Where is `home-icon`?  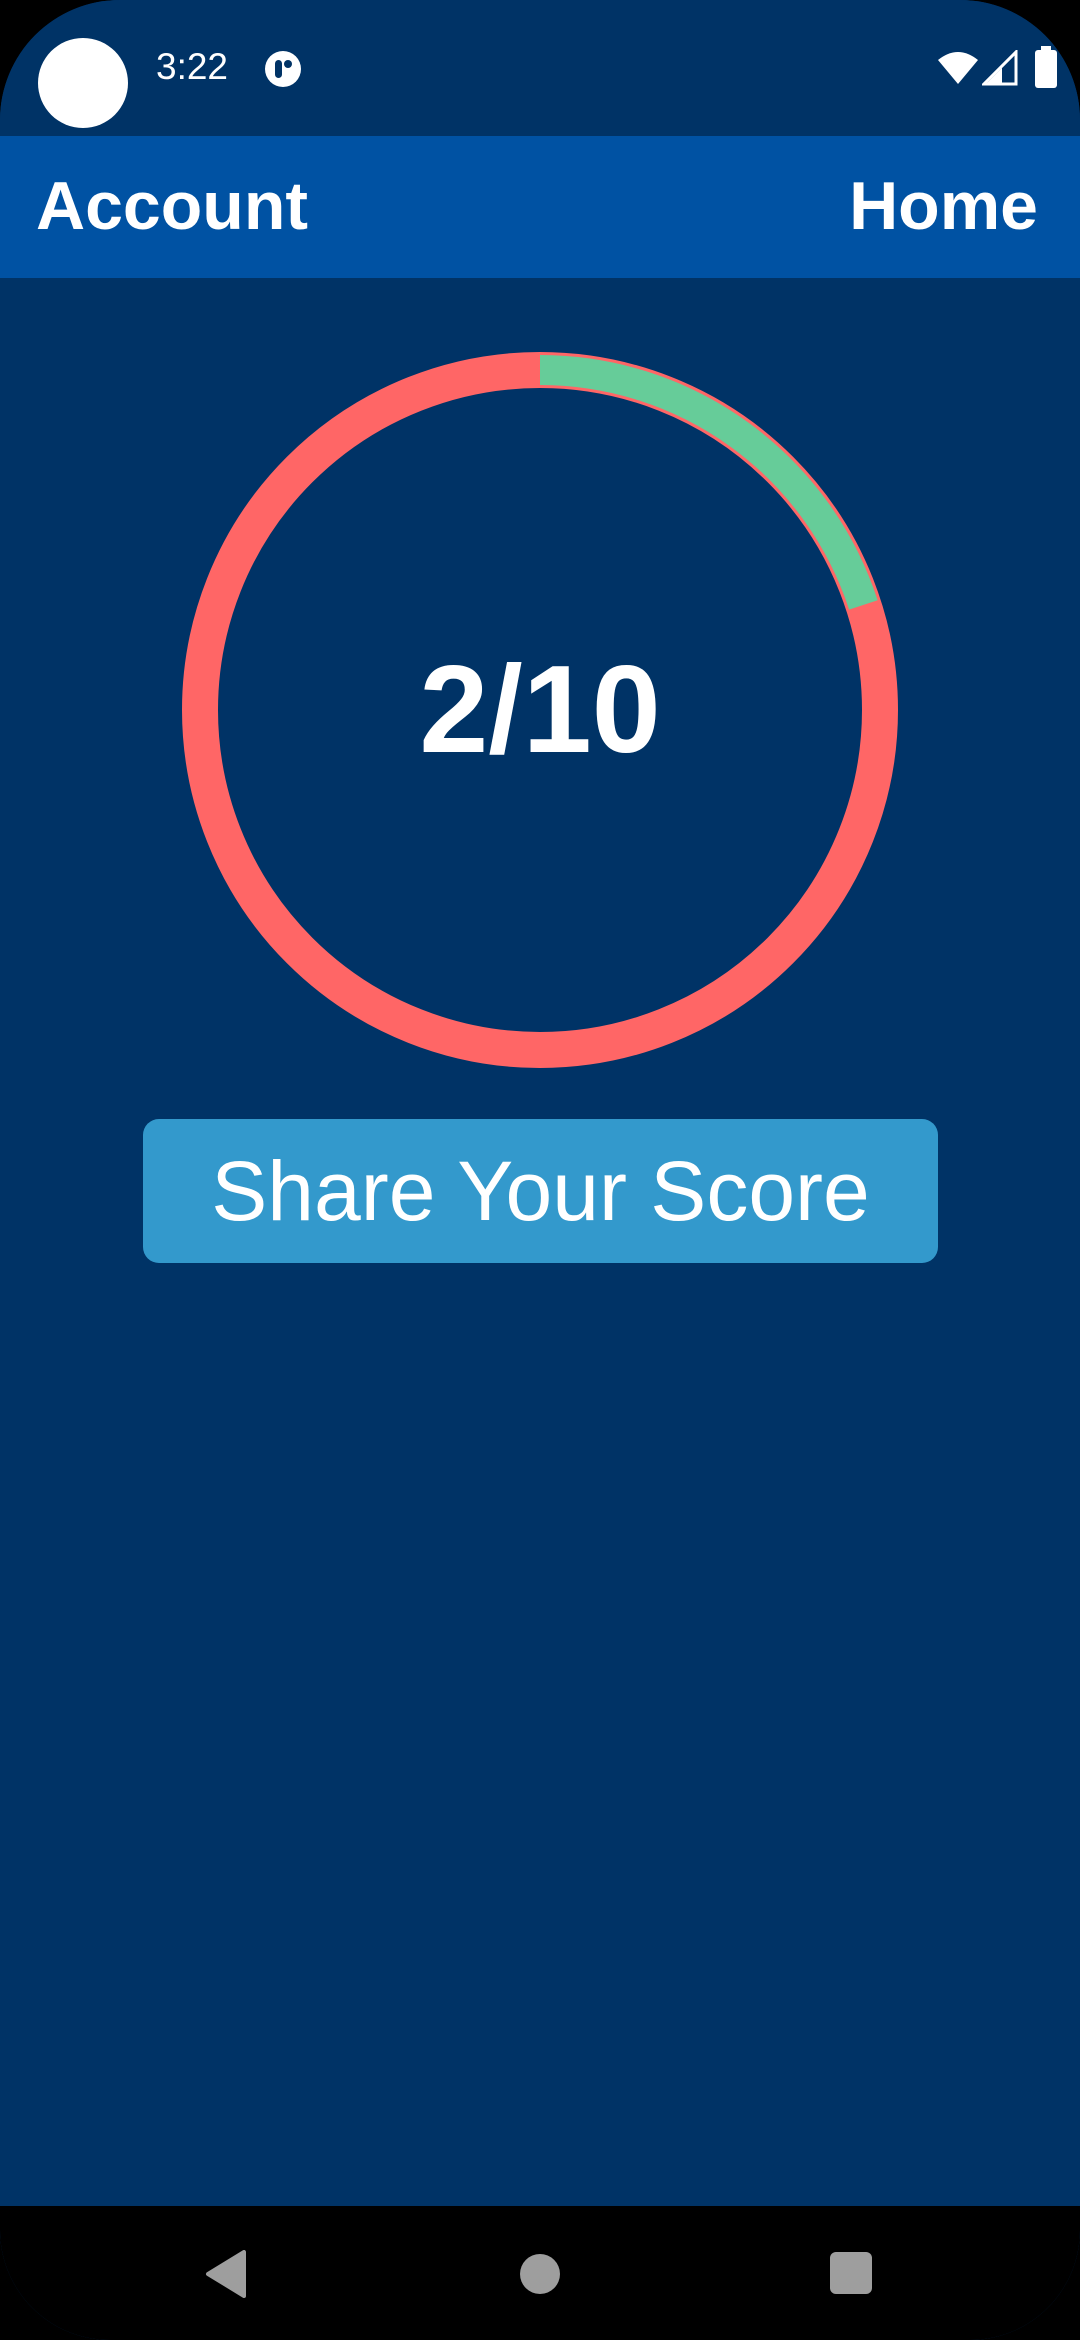
home-icon is located at coordinates (540, 2274).